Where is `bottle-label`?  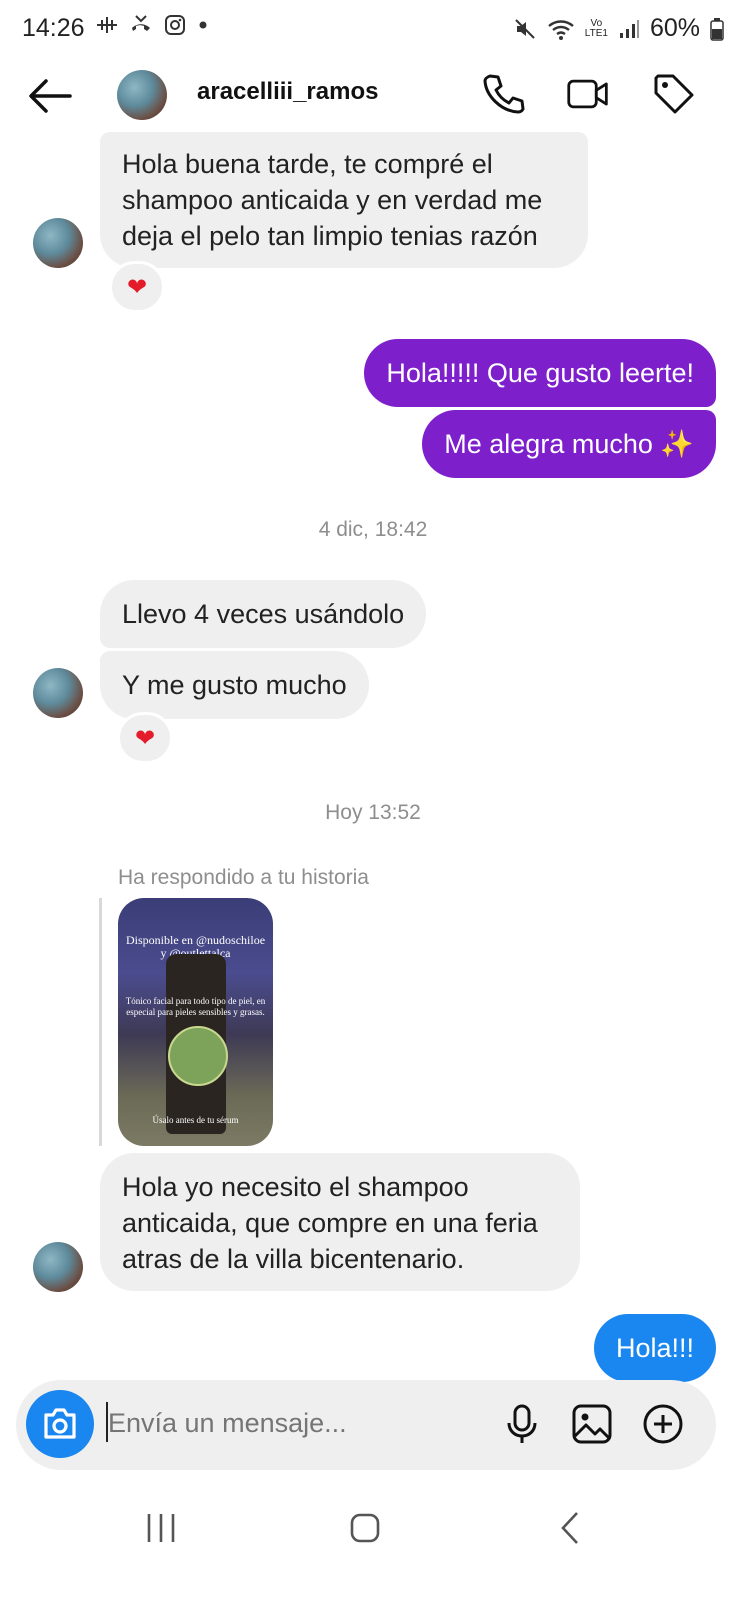 bottle-label is located at coordinates (198, 1056).